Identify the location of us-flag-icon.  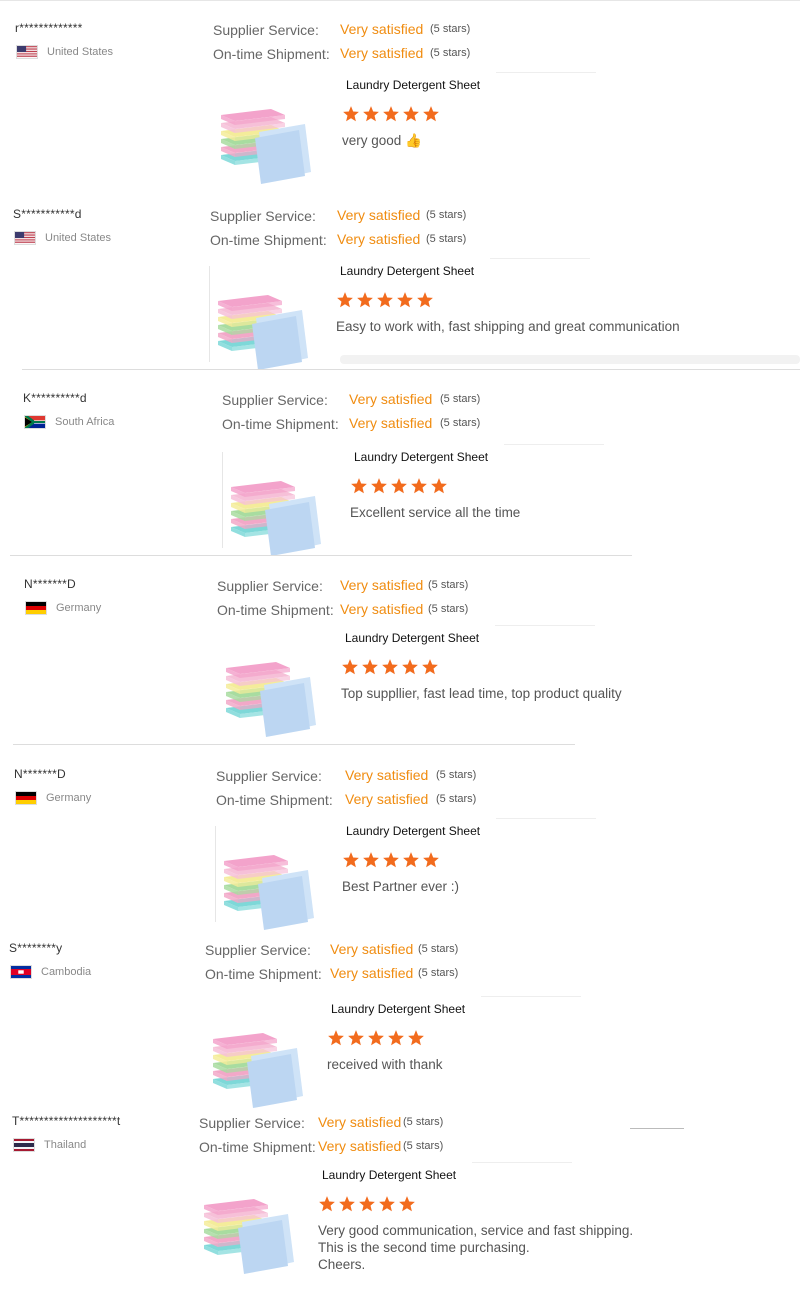
(25, 238).